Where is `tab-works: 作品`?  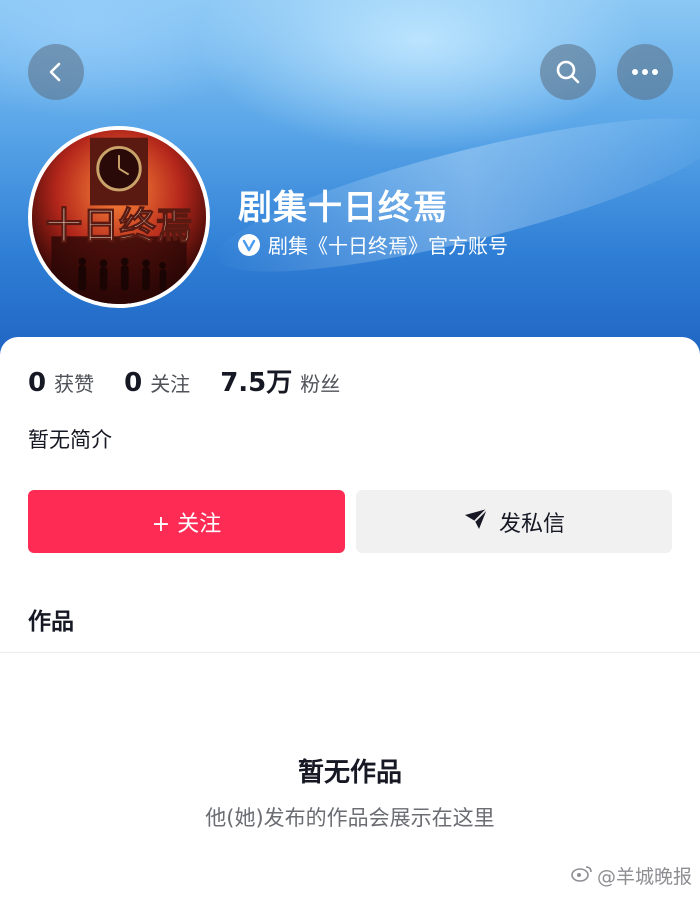
tab-works: 作品 is located at coordinates (51, 619).